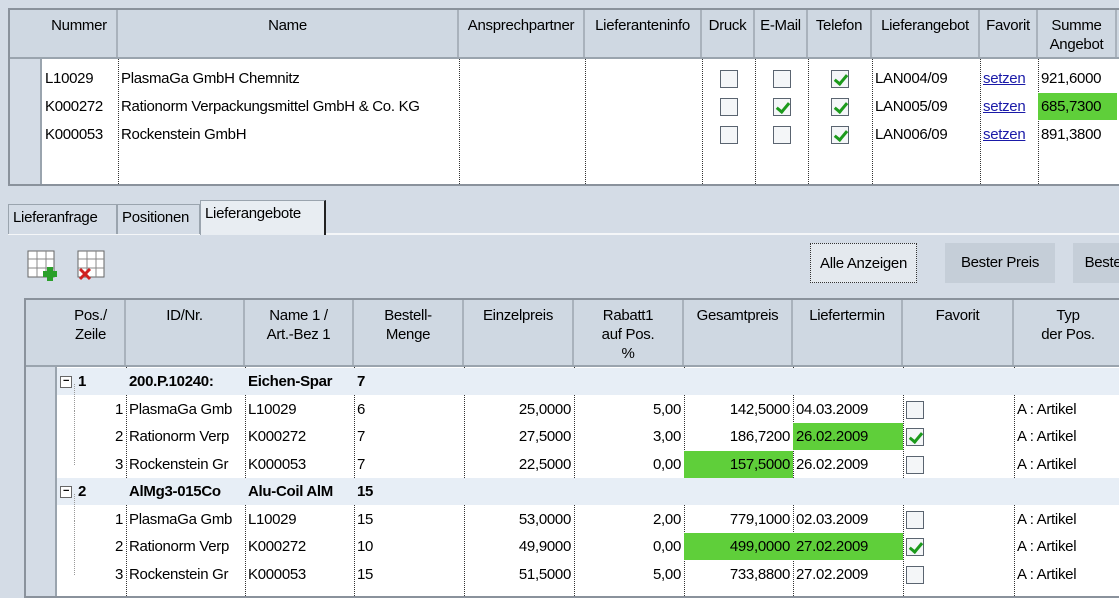 This screenshot has height=598, width=1119. I want to click on group-name: Alu-Coil AlM, so click(290, 491).